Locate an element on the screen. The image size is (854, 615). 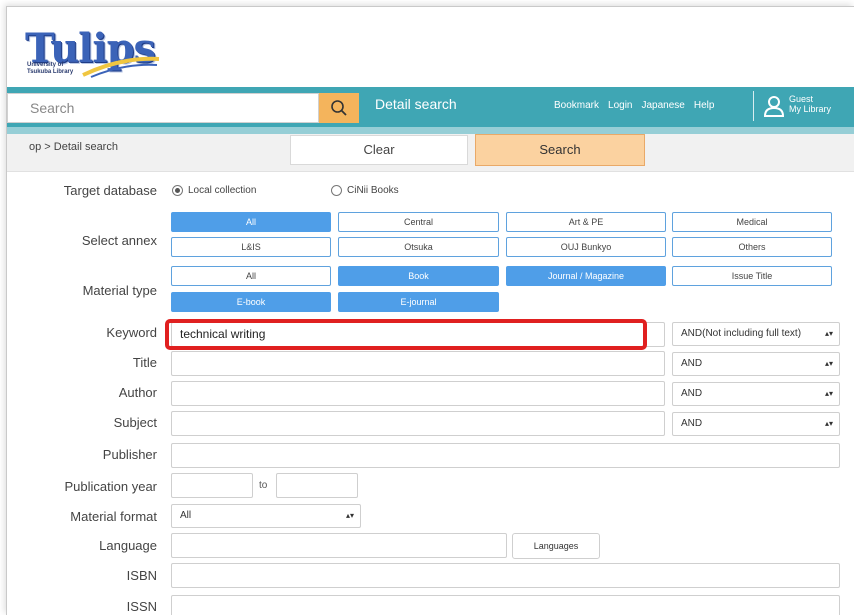
radio-local-collection: Local collection is located at coordinates (214, 190).